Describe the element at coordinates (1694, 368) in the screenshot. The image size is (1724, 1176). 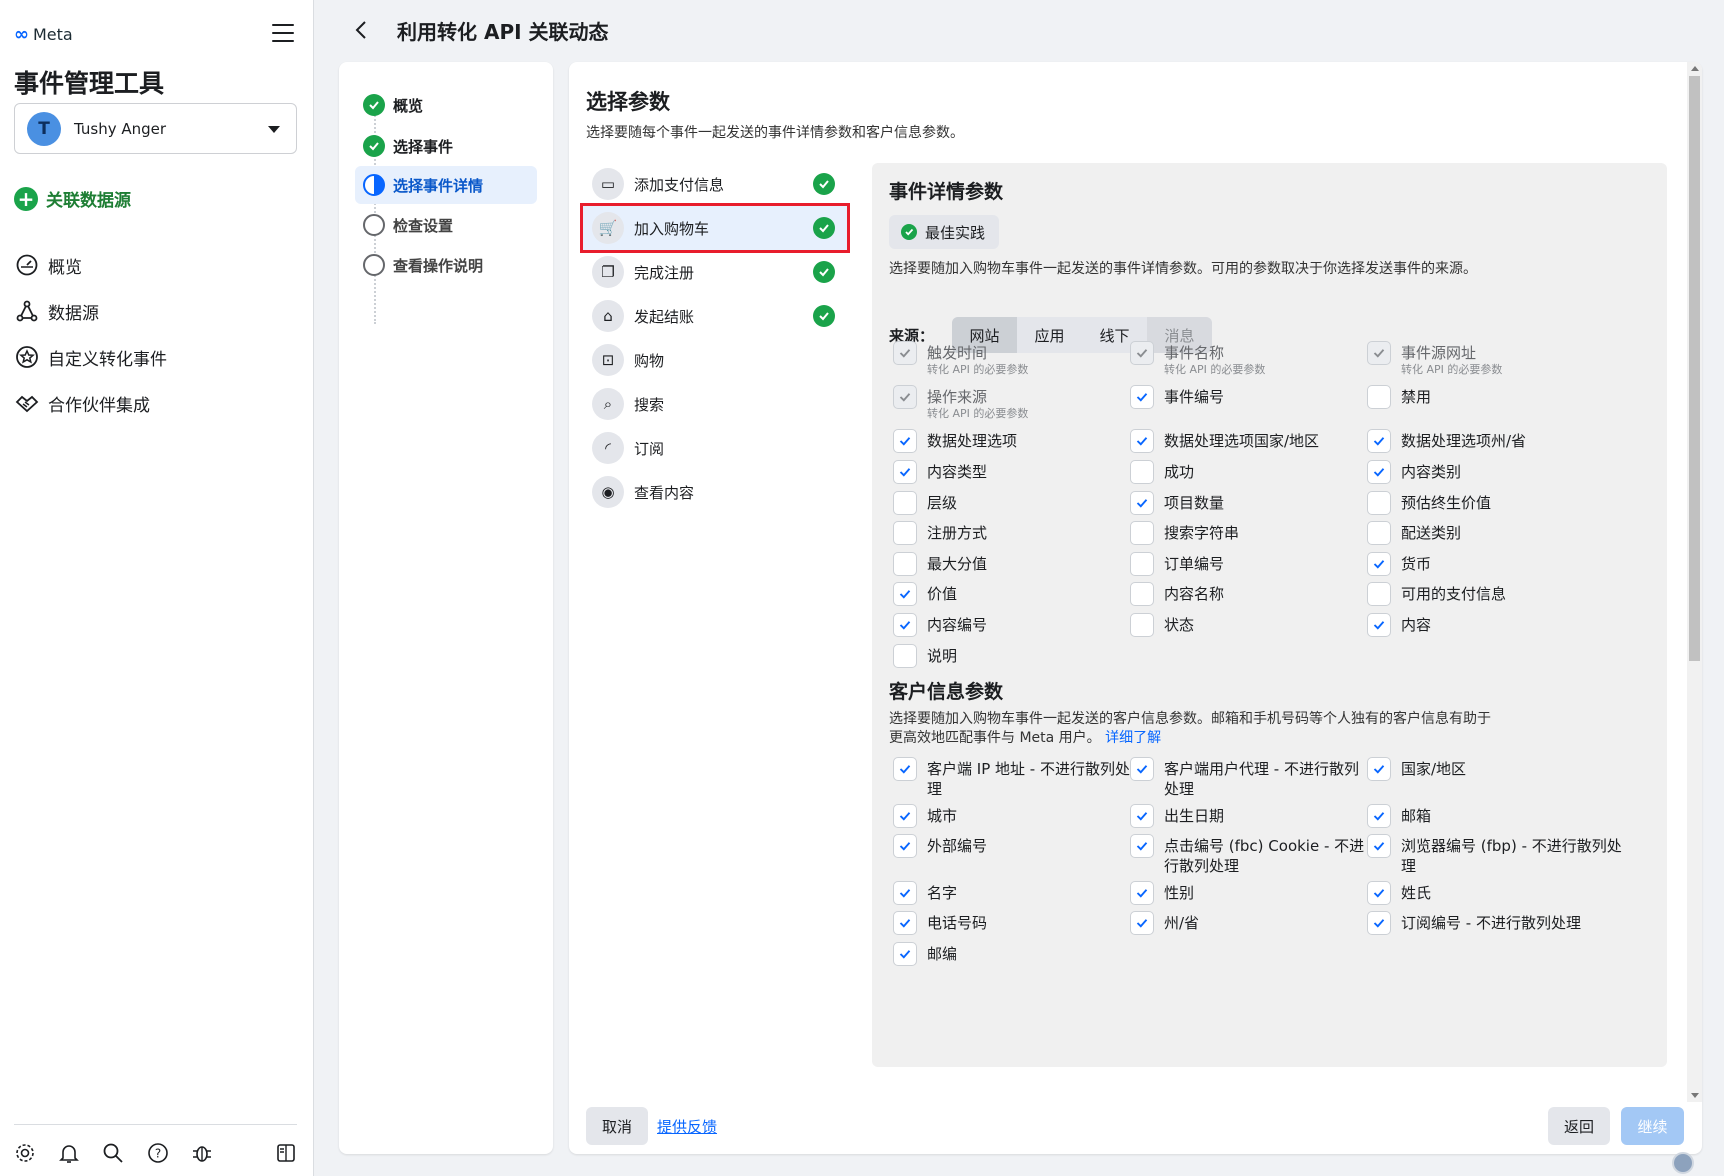
I see `scrollbar-thumb` at that location.